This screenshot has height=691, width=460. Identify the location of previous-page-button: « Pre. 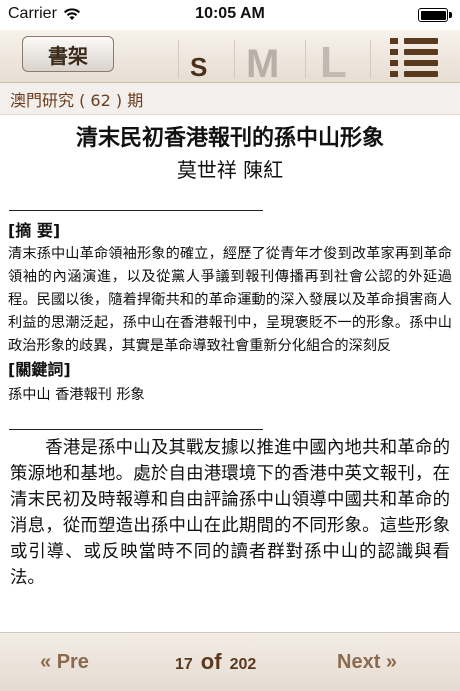
(64, 662).